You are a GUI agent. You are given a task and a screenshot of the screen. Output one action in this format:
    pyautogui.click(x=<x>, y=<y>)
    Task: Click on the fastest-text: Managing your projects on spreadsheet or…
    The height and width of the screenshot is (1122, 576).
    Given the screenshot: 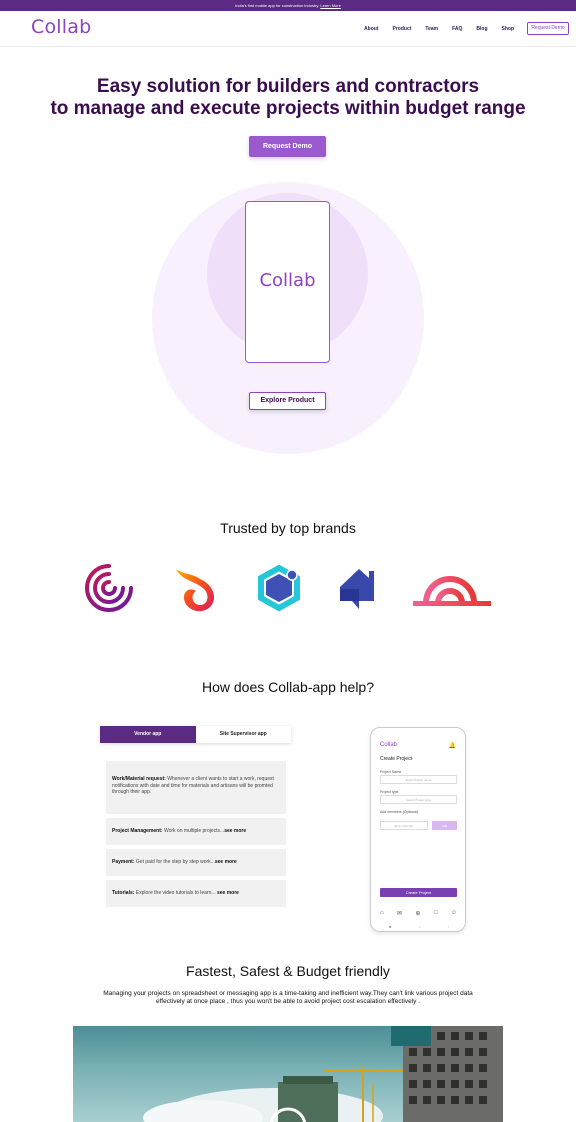 What is the action you would take?
    pyautogui.click(x=288, y=997)
    